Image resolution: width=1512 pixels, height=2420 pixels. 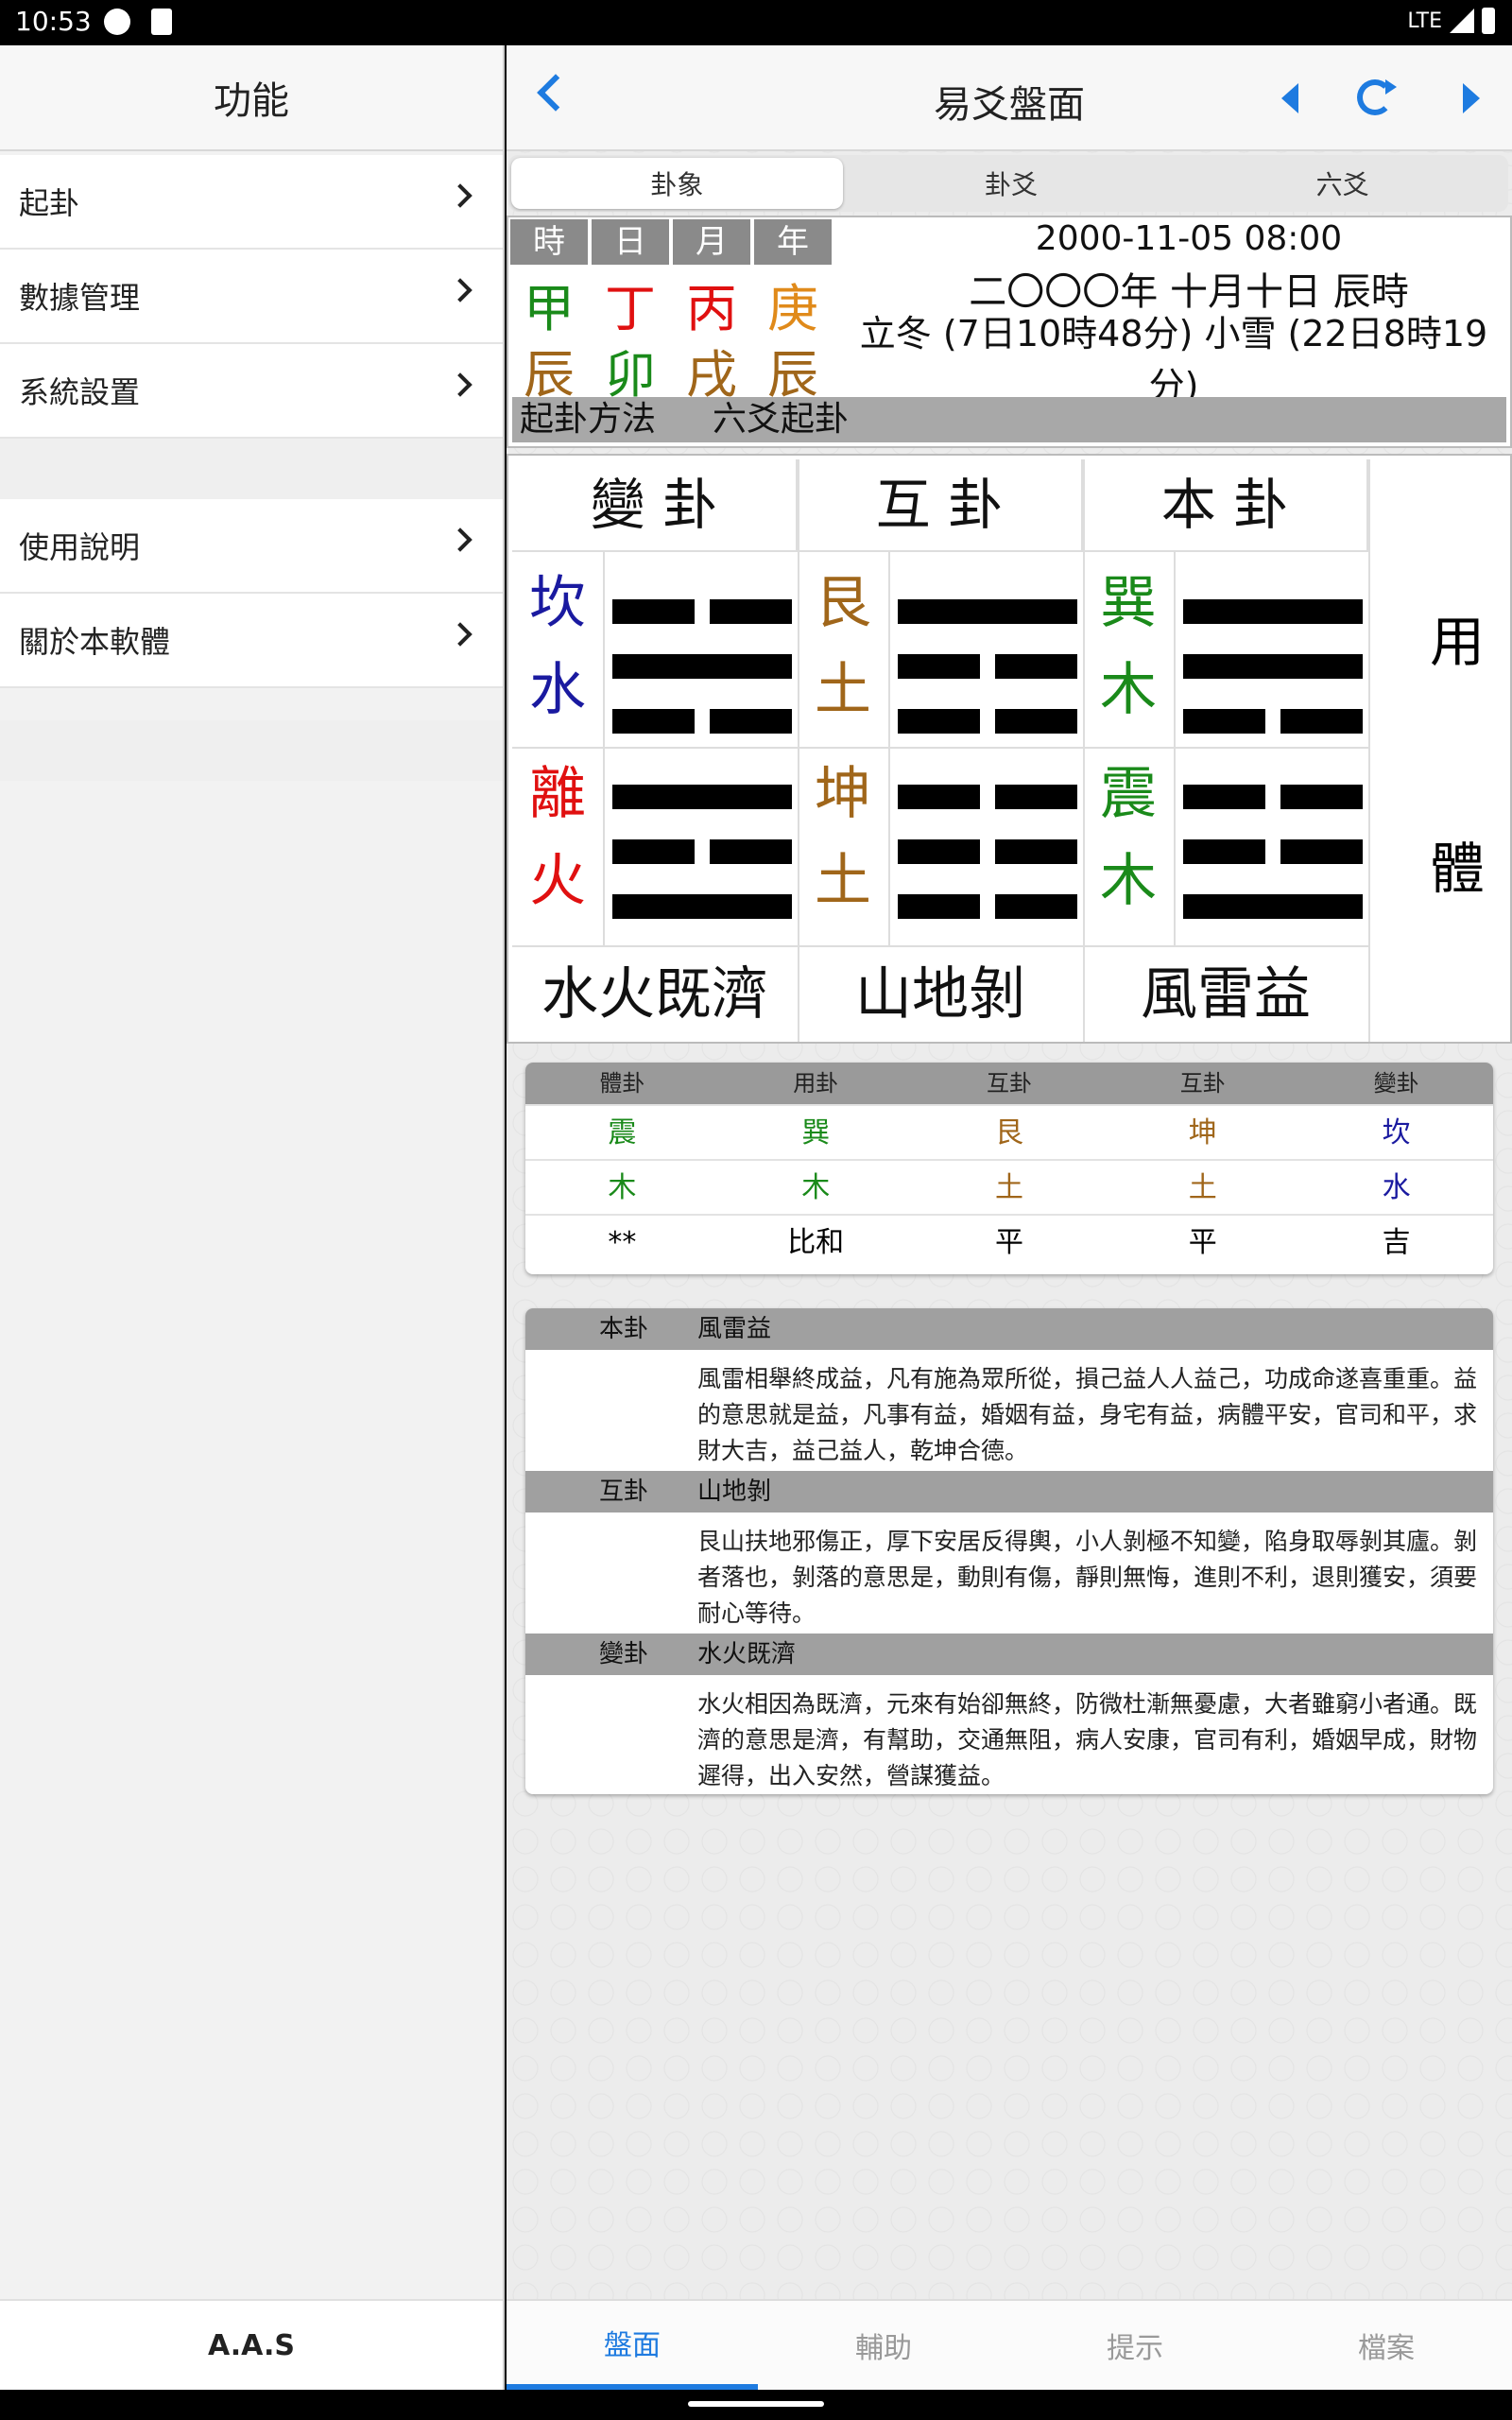 I want to click on trigram-cell: 艮, so click(x=1008, y=1133).